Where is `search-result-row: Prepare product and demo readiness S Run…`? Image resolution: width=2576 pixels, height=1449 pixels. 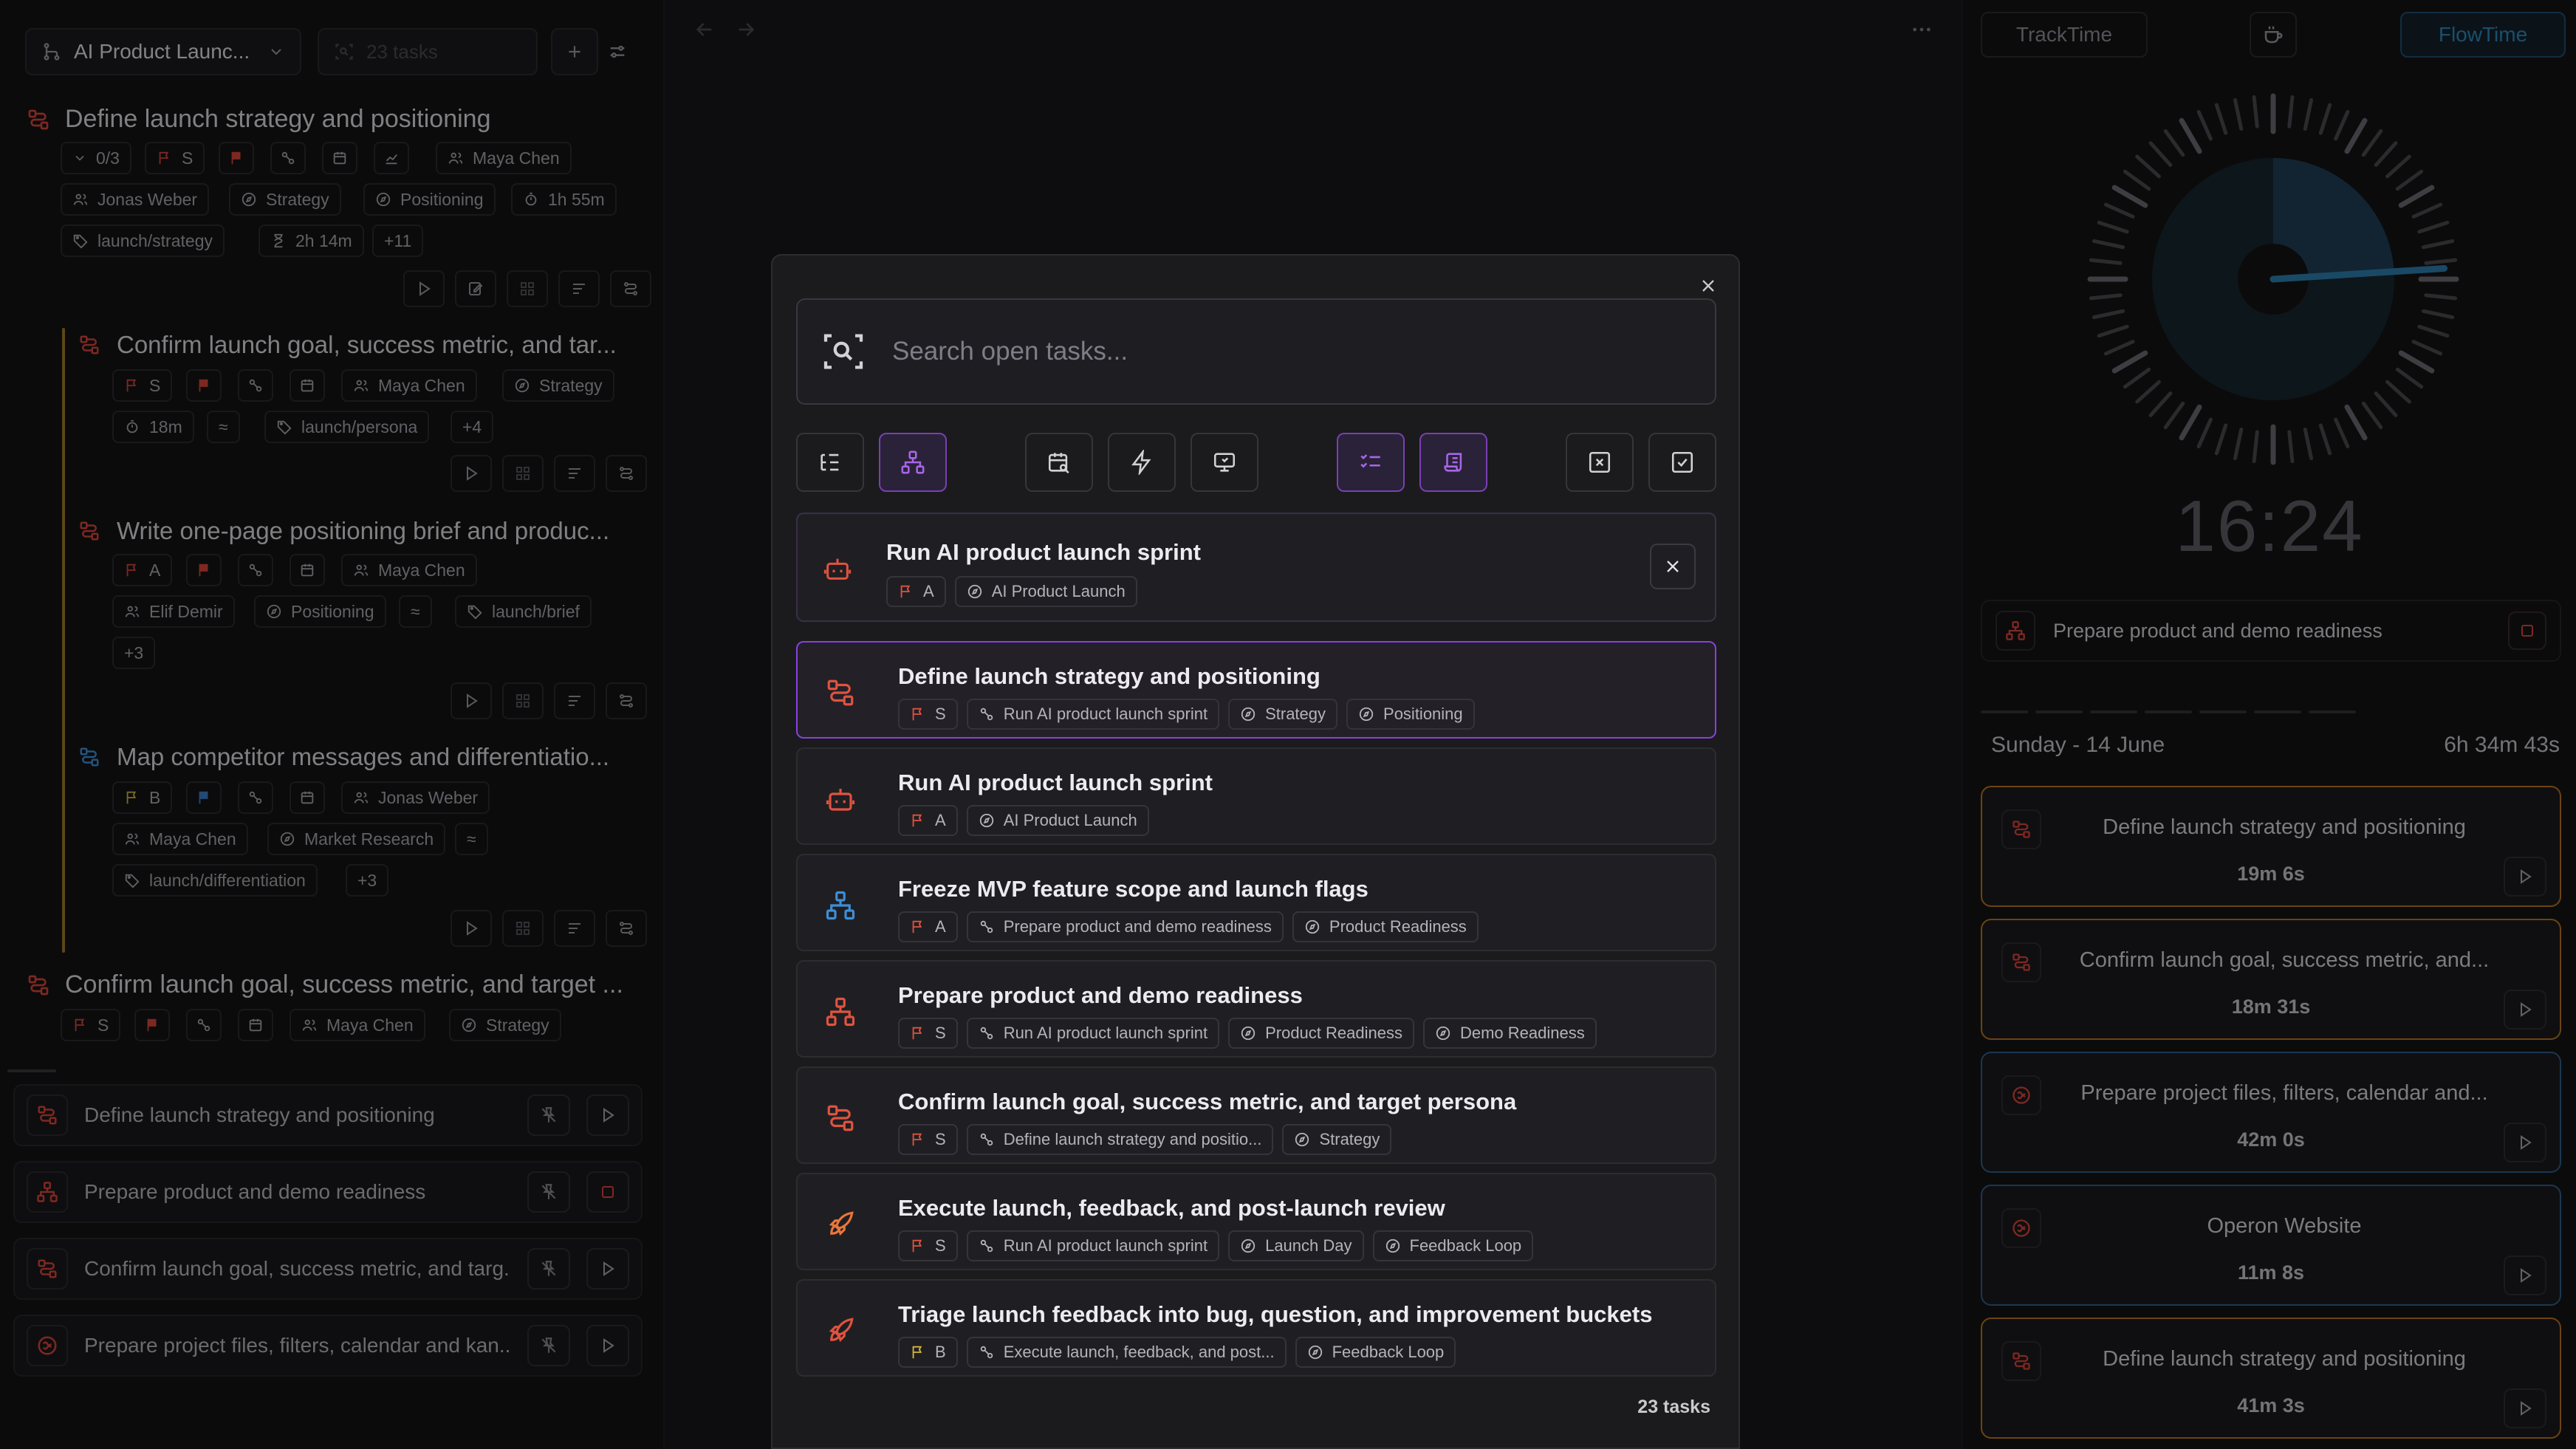
search-result-row: Prepare product and demo readiness S Run… is located at coordinates (1256, 1009).